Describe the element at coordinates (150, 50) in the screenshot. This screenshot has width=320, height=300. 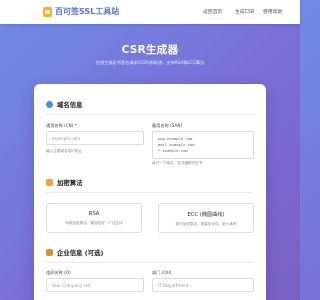
I see `page-title: CSR生成器` at that location.